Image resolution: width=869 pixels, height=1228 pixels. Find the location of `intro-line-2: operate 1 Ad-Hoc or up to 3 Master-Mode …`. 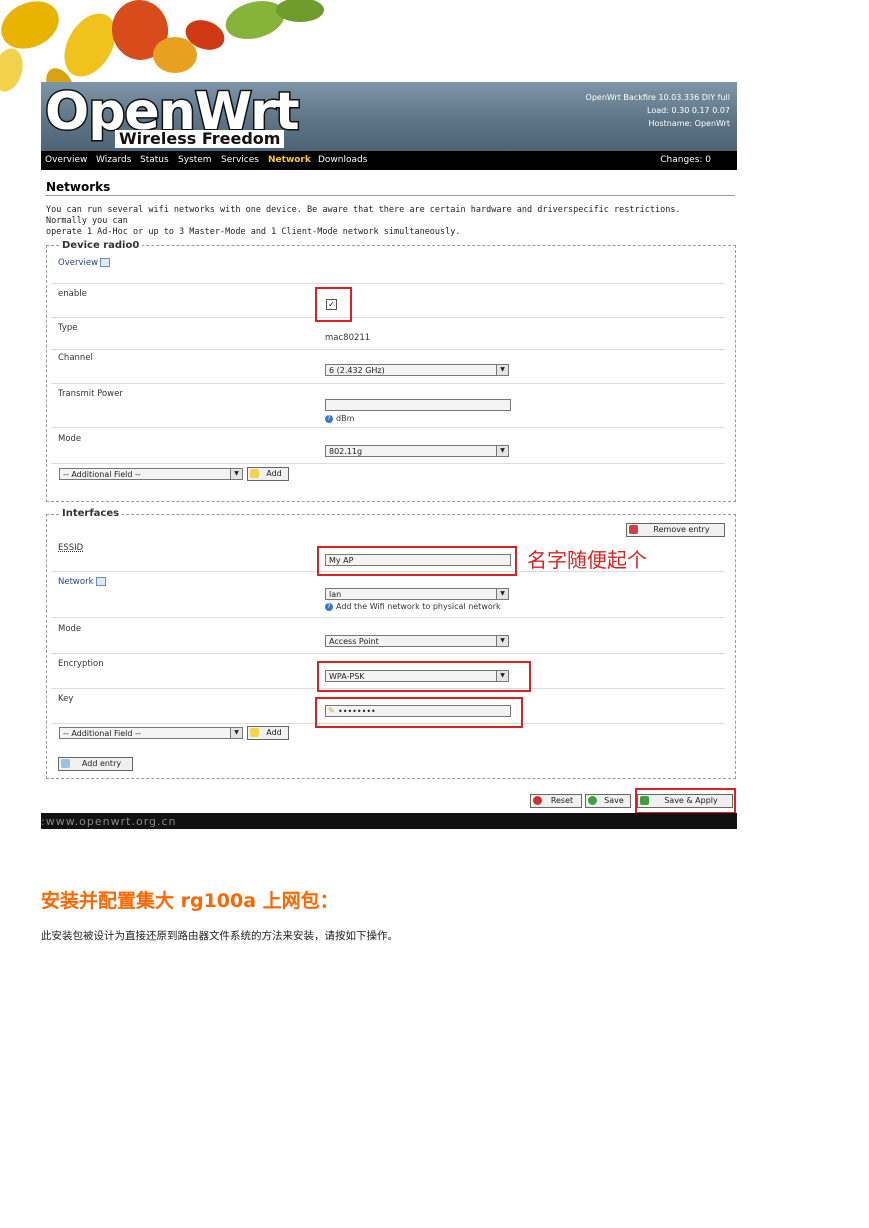

intro-line-2: operate 1 Ad-Hoc or up to 3 Master-Mode … is located at coordinates (253, 232).